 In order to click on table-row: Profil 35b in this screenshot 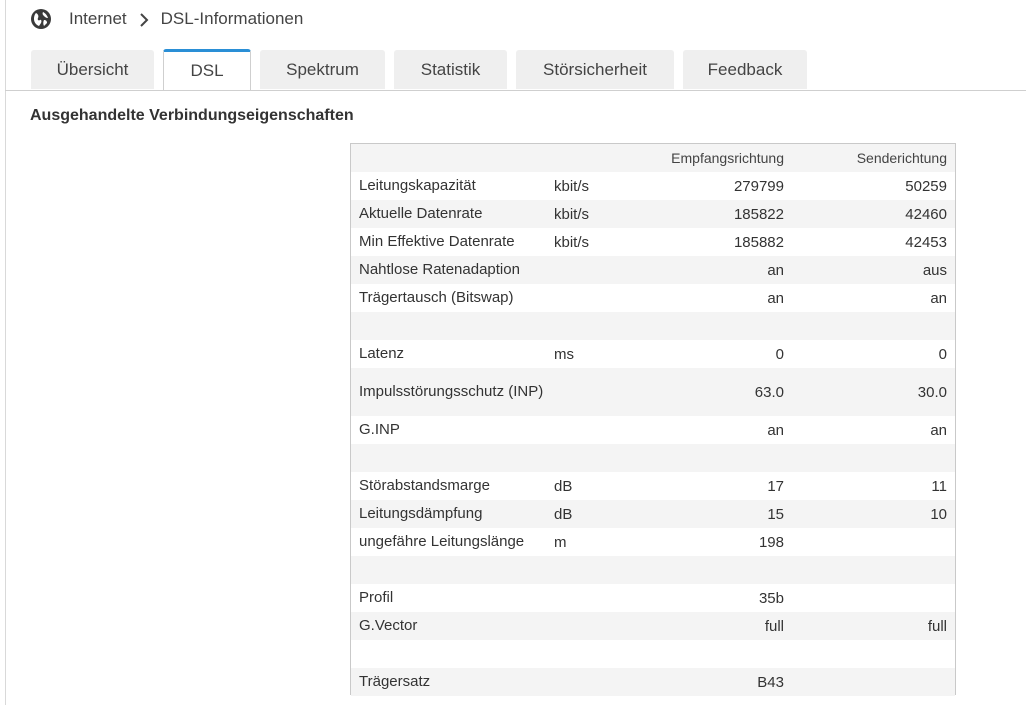, I will do `click(653, 598)`.